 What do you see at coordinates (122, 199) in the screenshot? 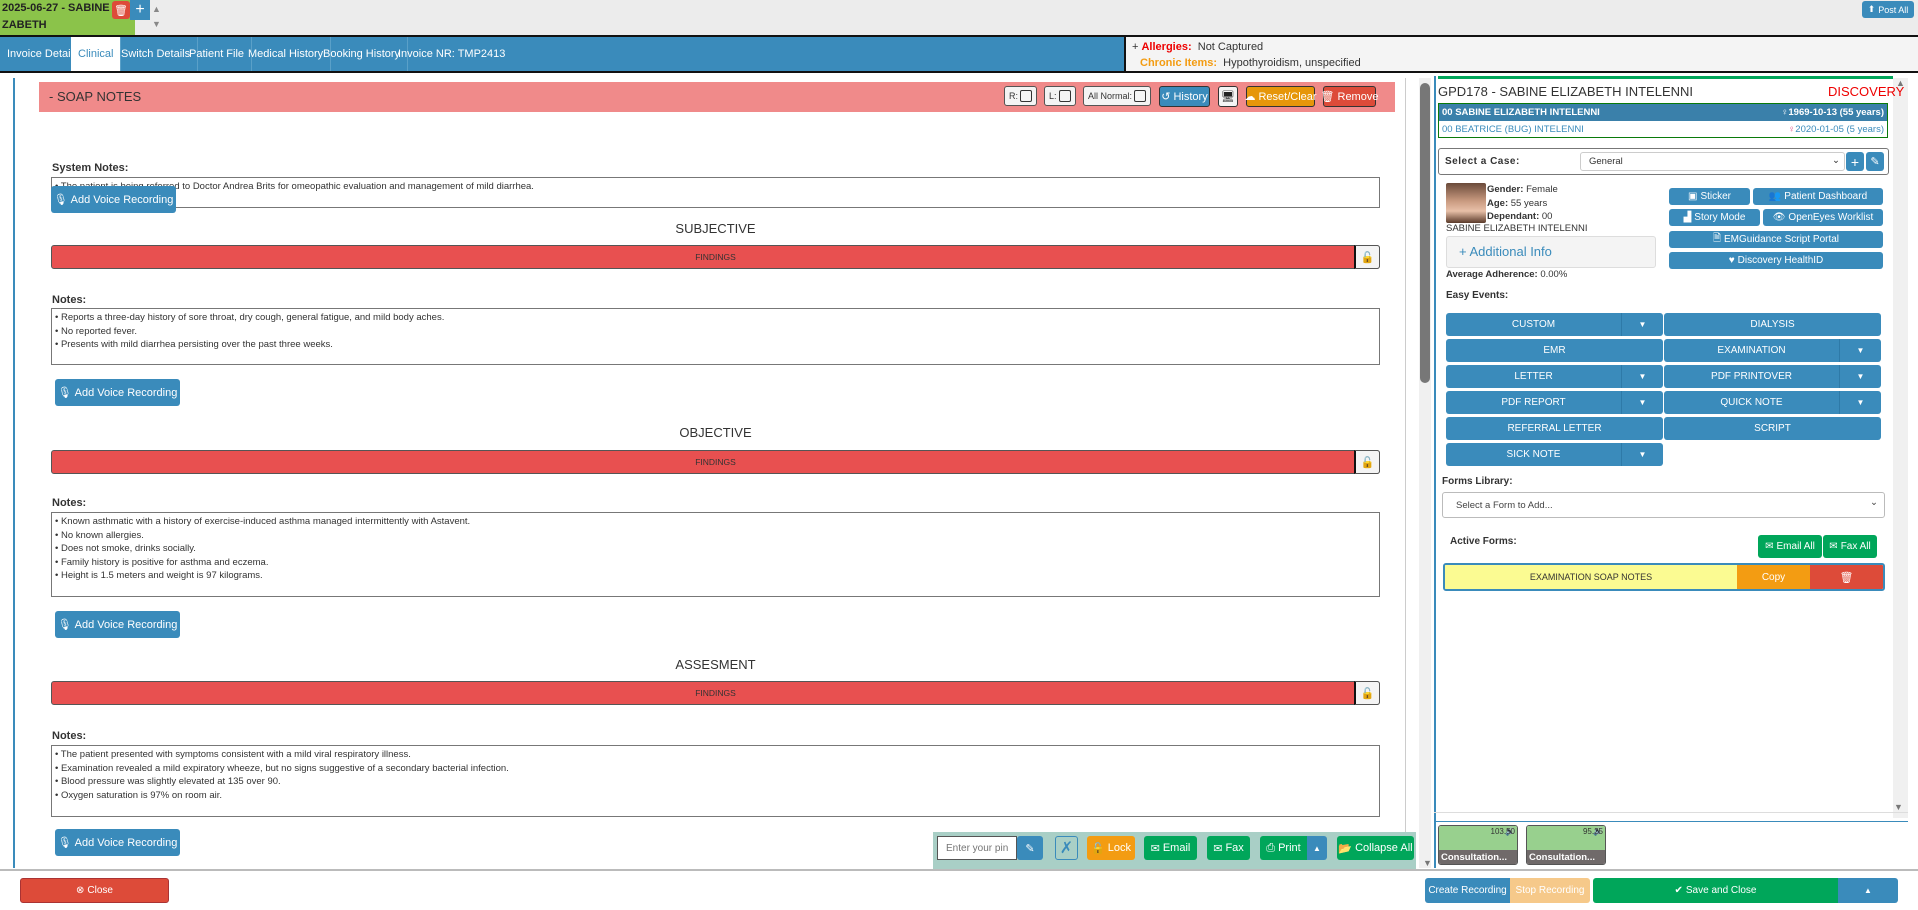
I see `voice-label: Add Voice Recording` at bounding box center [122, 199].